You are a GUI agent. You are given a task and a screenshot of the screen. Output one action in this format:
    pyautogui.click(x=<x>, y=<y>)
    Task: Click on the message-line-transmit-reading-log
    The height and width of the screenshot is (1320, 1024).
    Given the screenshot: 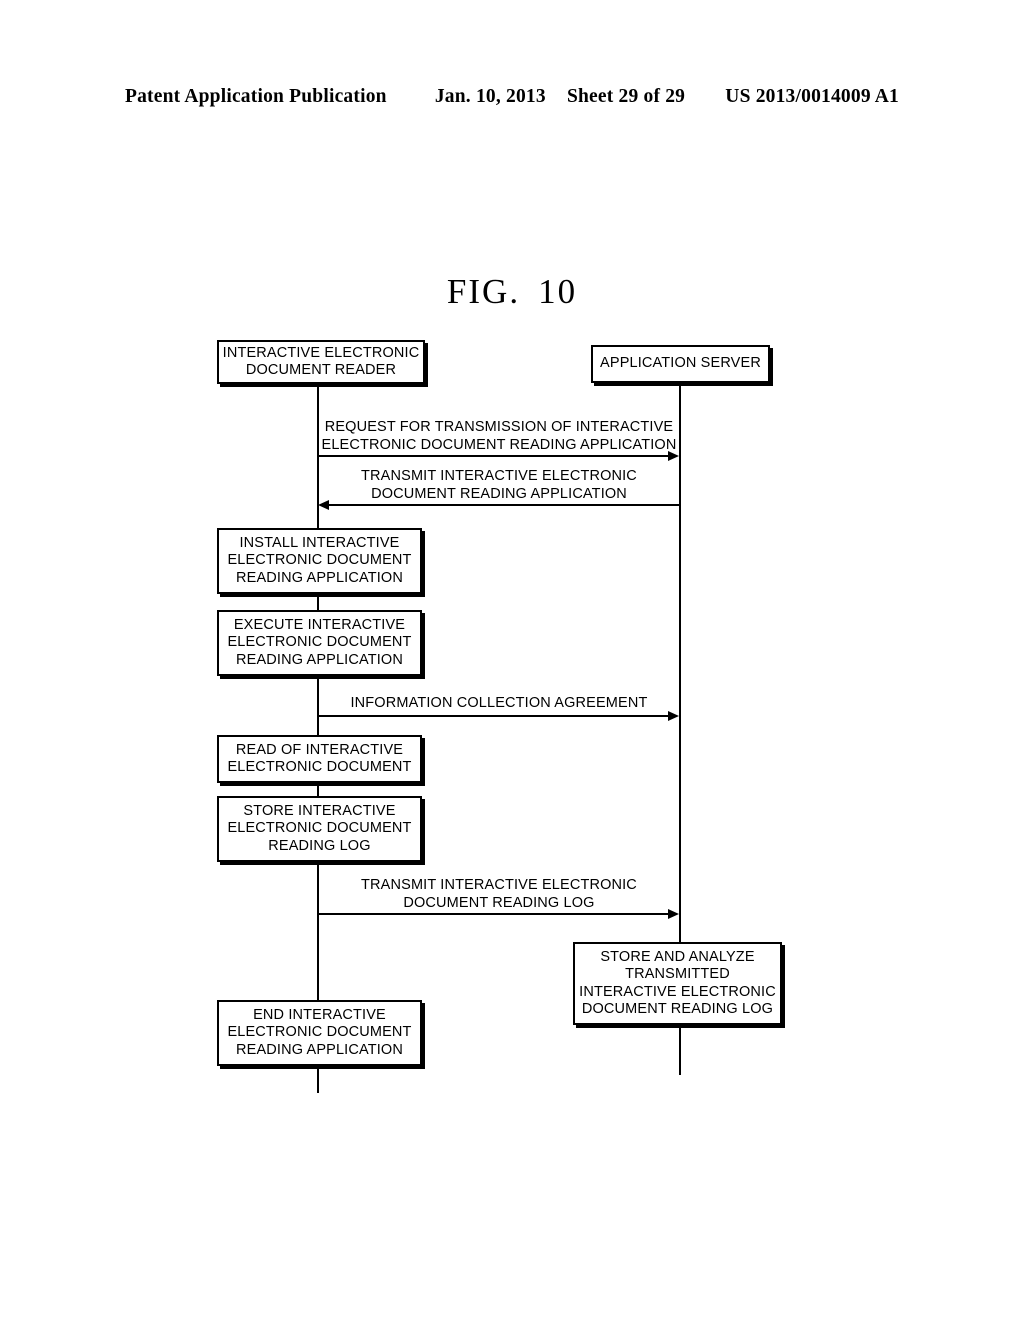 What is the action you would take?
    pyautogui.click(x=493, y=914)
    